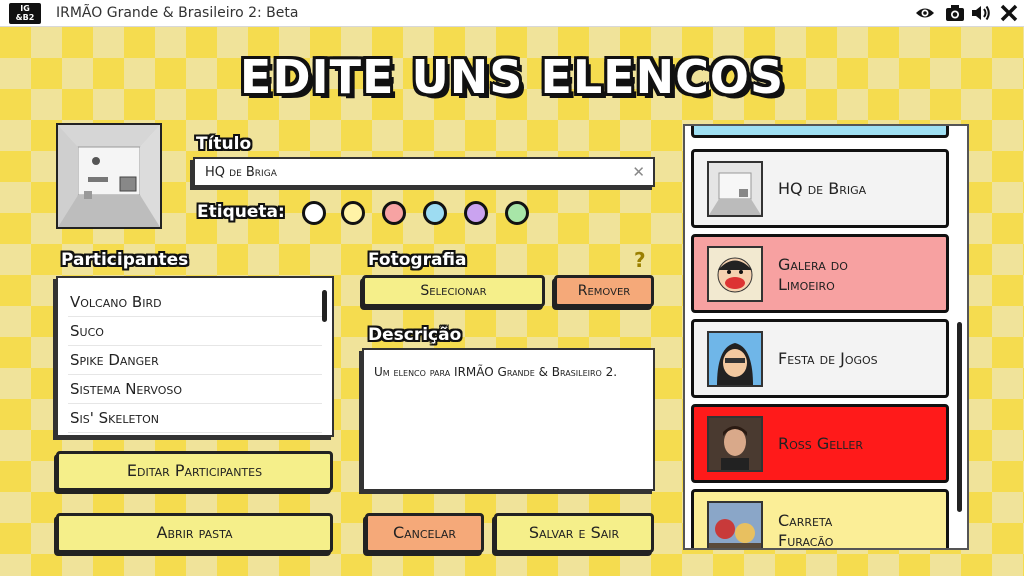 The image size is (1024, 576). What do you see at coordinates (453, 291) in the screenshot?
I see `select-photo-button: Selecionar` at bounding box center [453, 291].